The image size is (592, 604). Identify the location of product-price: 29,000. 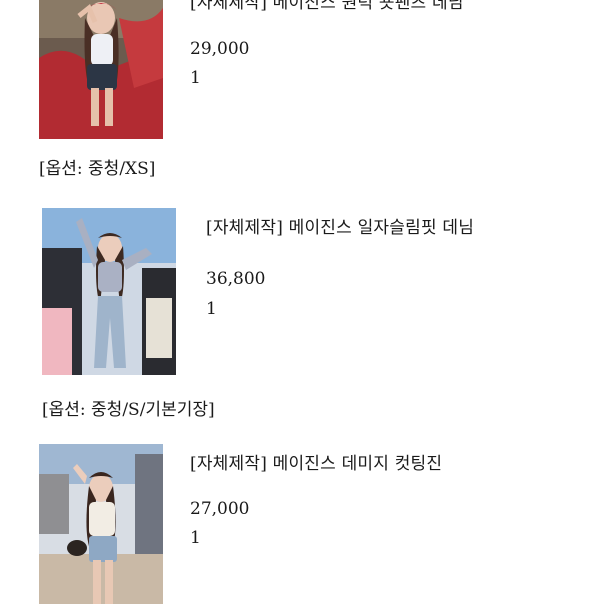
(220, 49).